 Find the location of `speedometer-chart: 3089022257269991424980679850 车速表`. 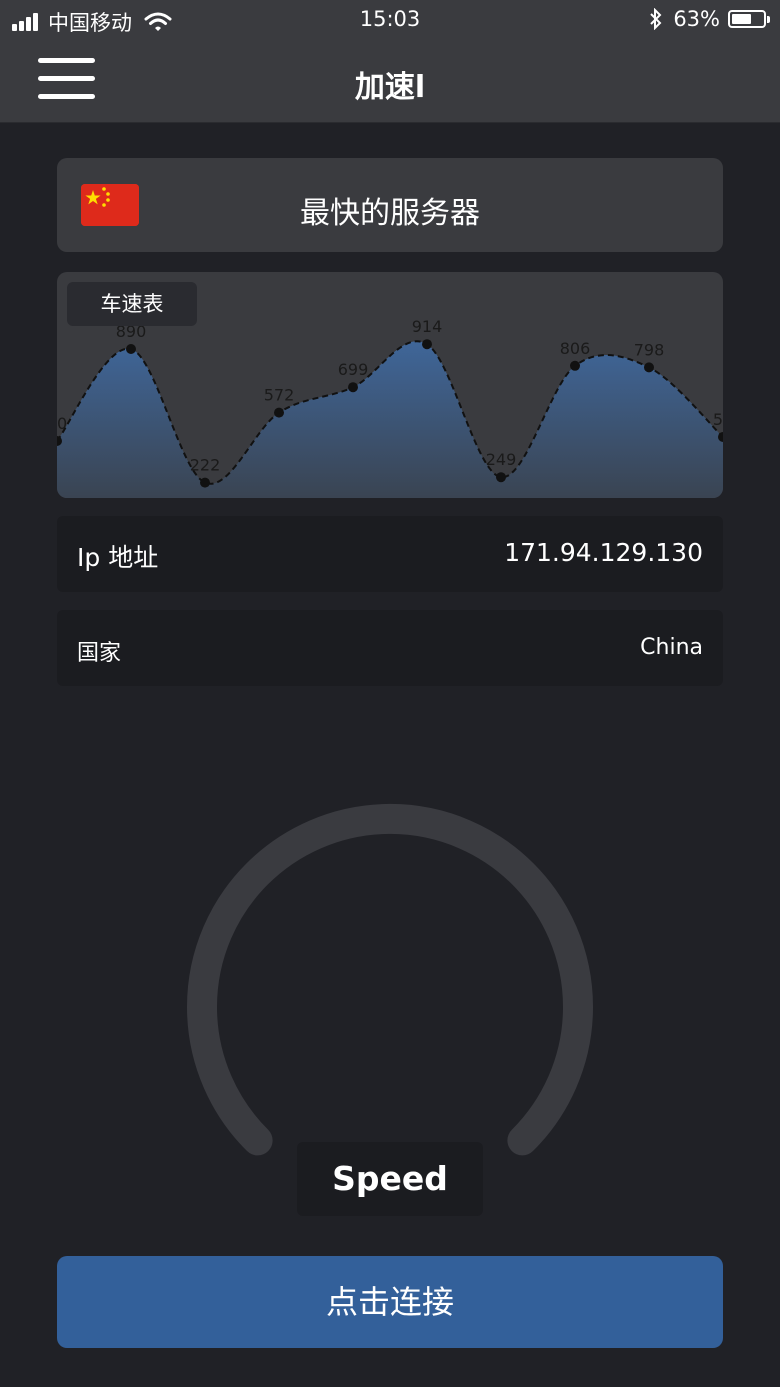

speedometer-chart: 3089022257269991424980679850 车速表 is located at coordinates (390, 385).